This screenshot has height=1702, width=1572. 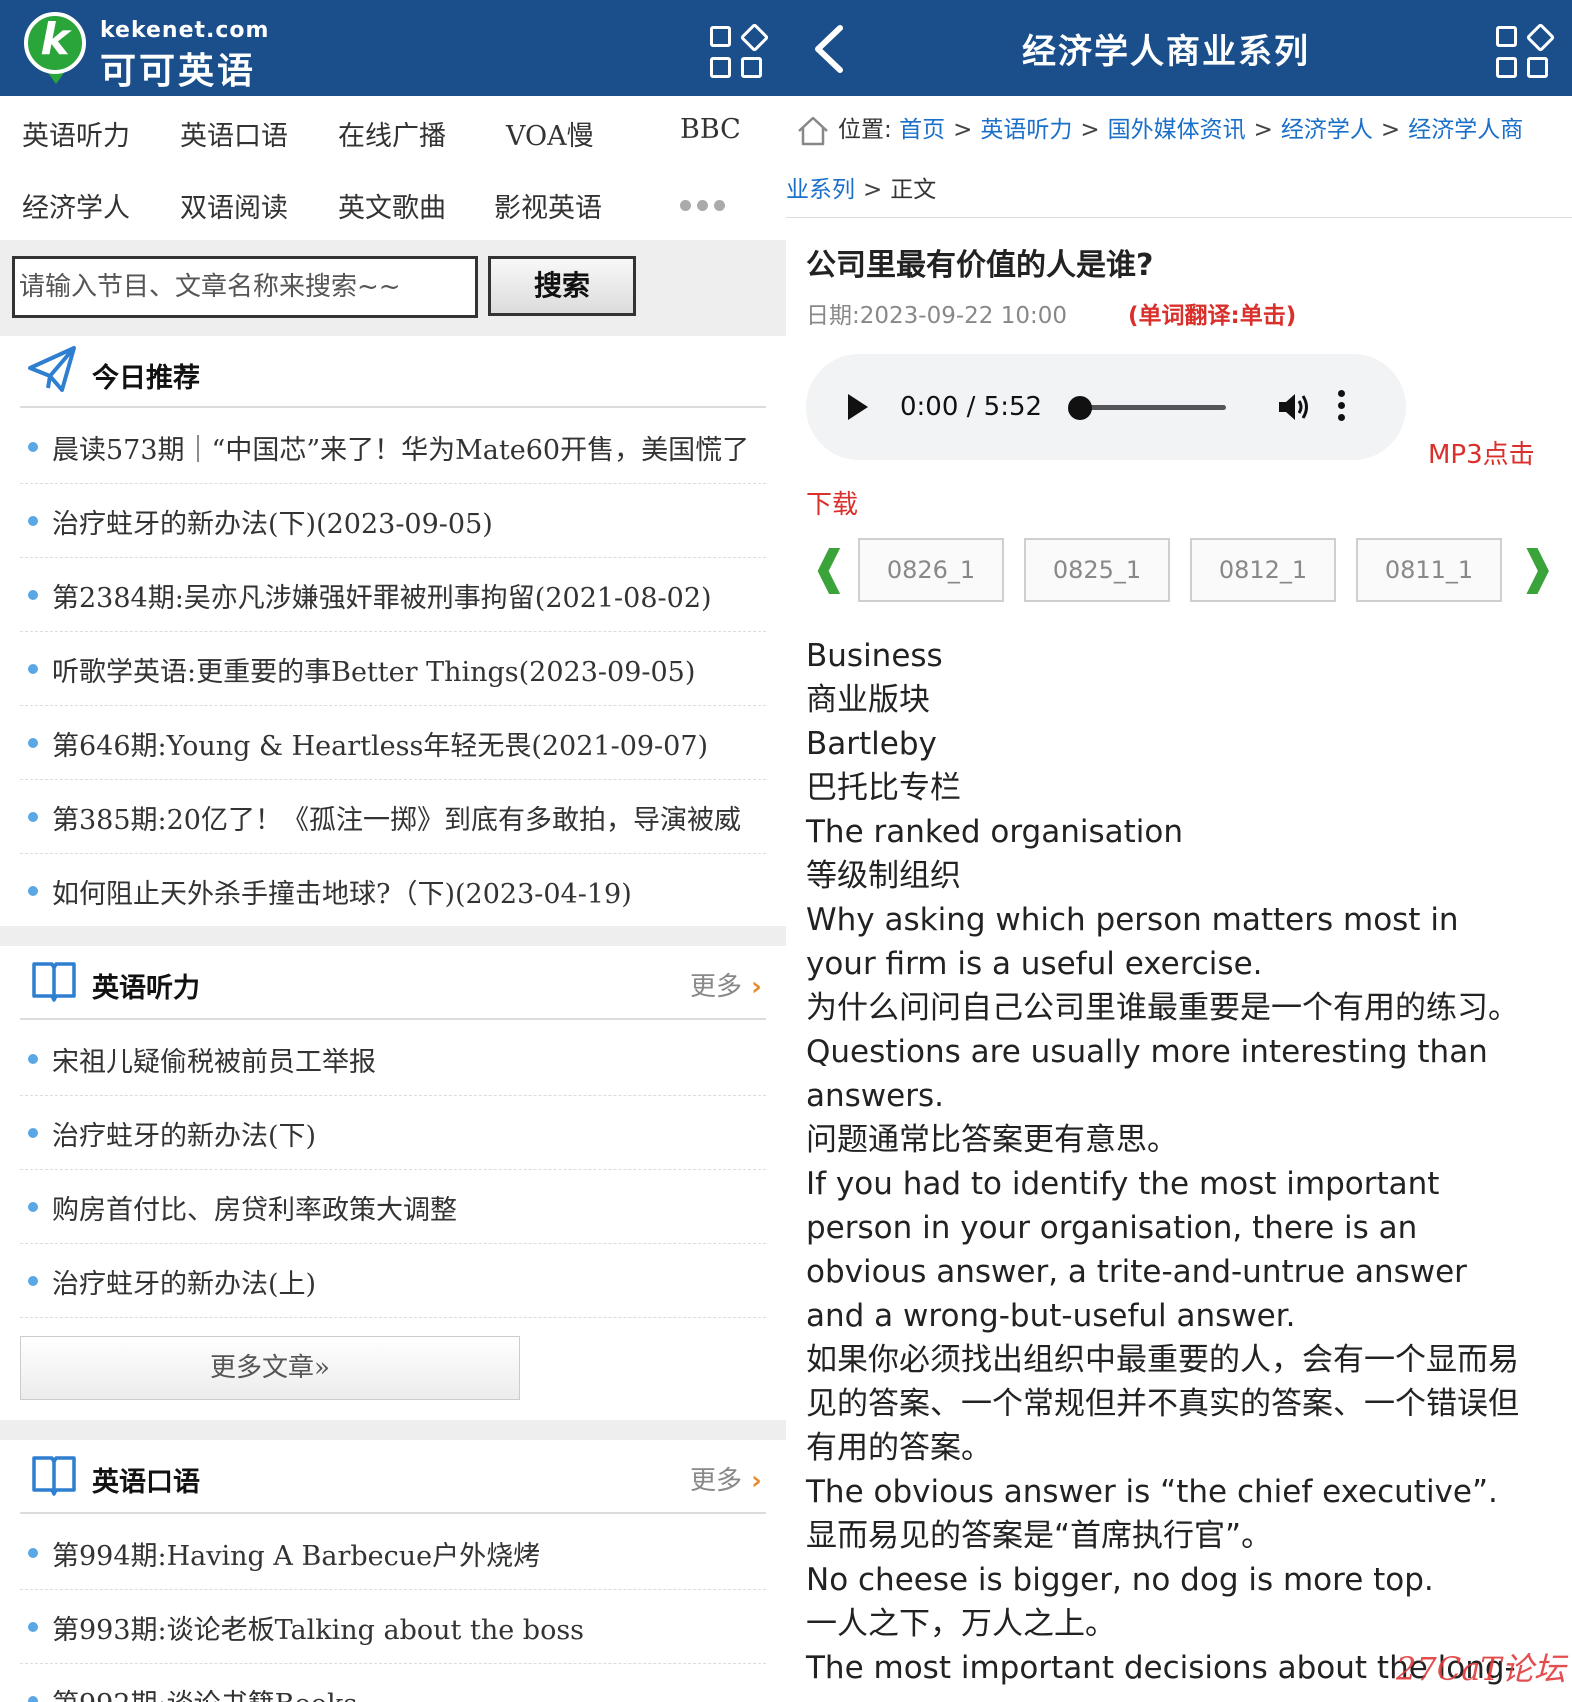 I want to click on speaking-more-link: 更多 ›, so click(x=726, y=1478).